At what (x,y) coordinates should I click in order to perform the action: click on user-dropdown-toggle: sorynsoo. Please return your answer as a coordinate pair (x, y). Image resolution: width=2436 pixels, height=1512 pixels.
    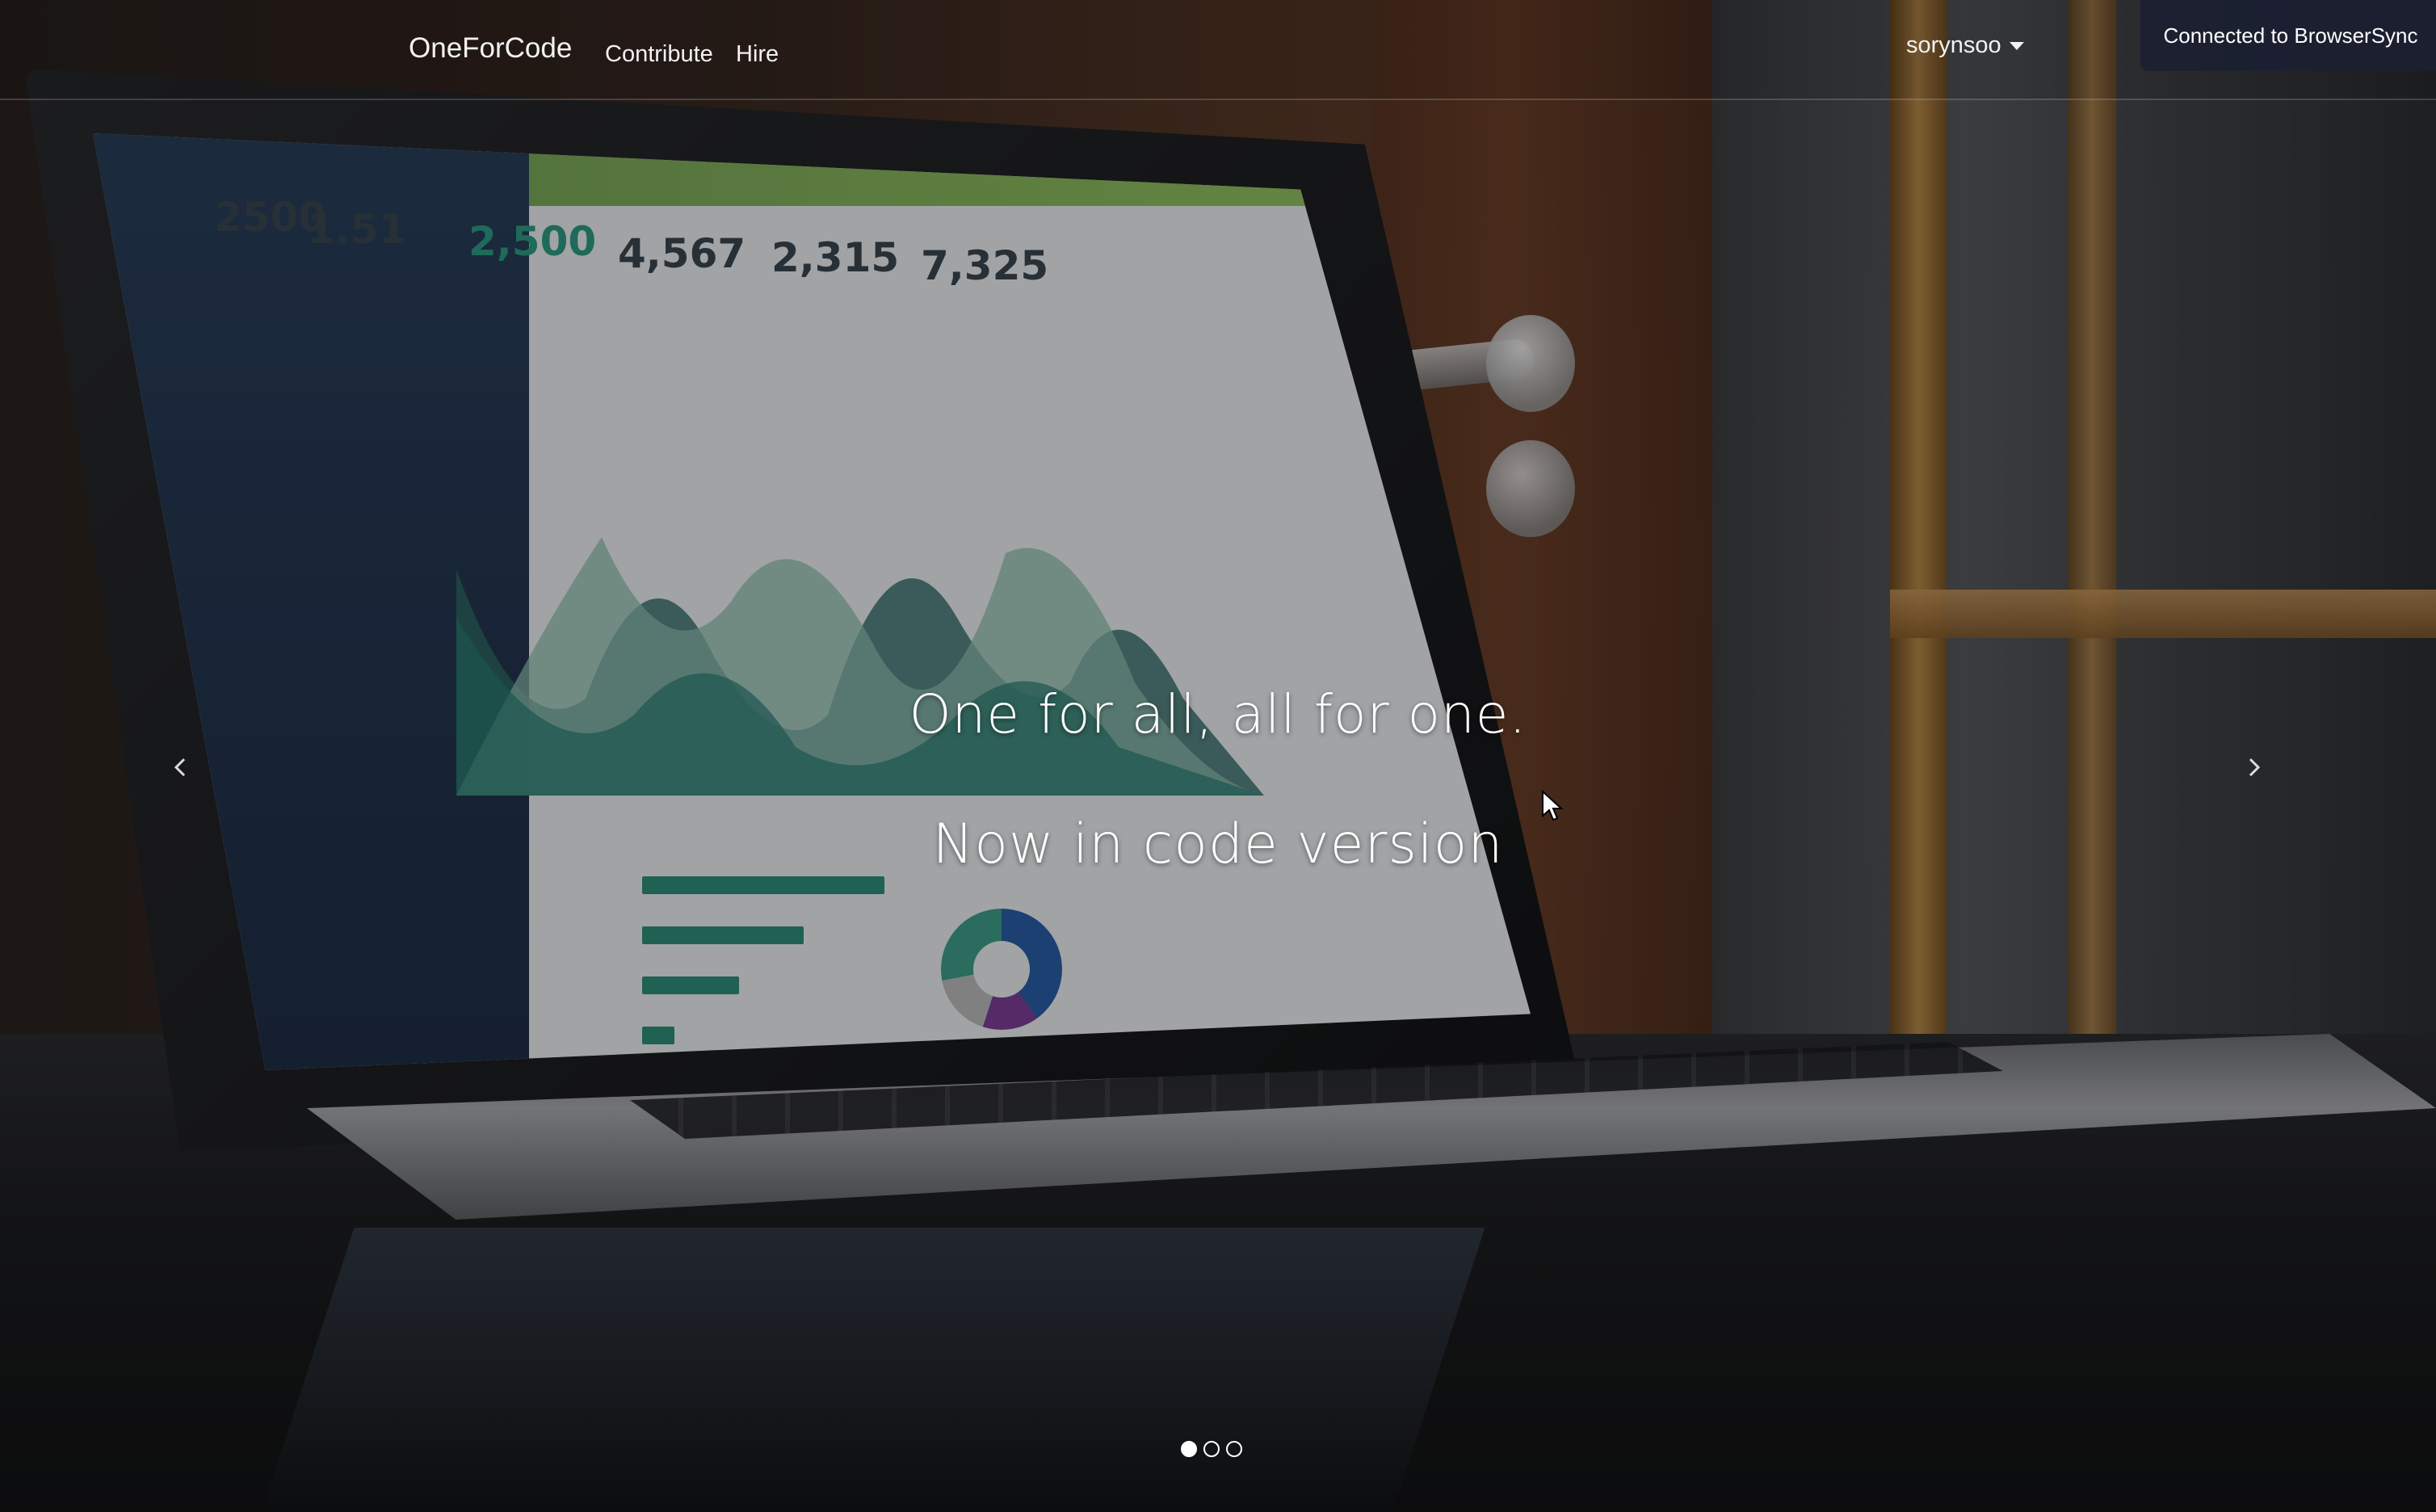
    Looking at the image, I should click on (1965, 45).